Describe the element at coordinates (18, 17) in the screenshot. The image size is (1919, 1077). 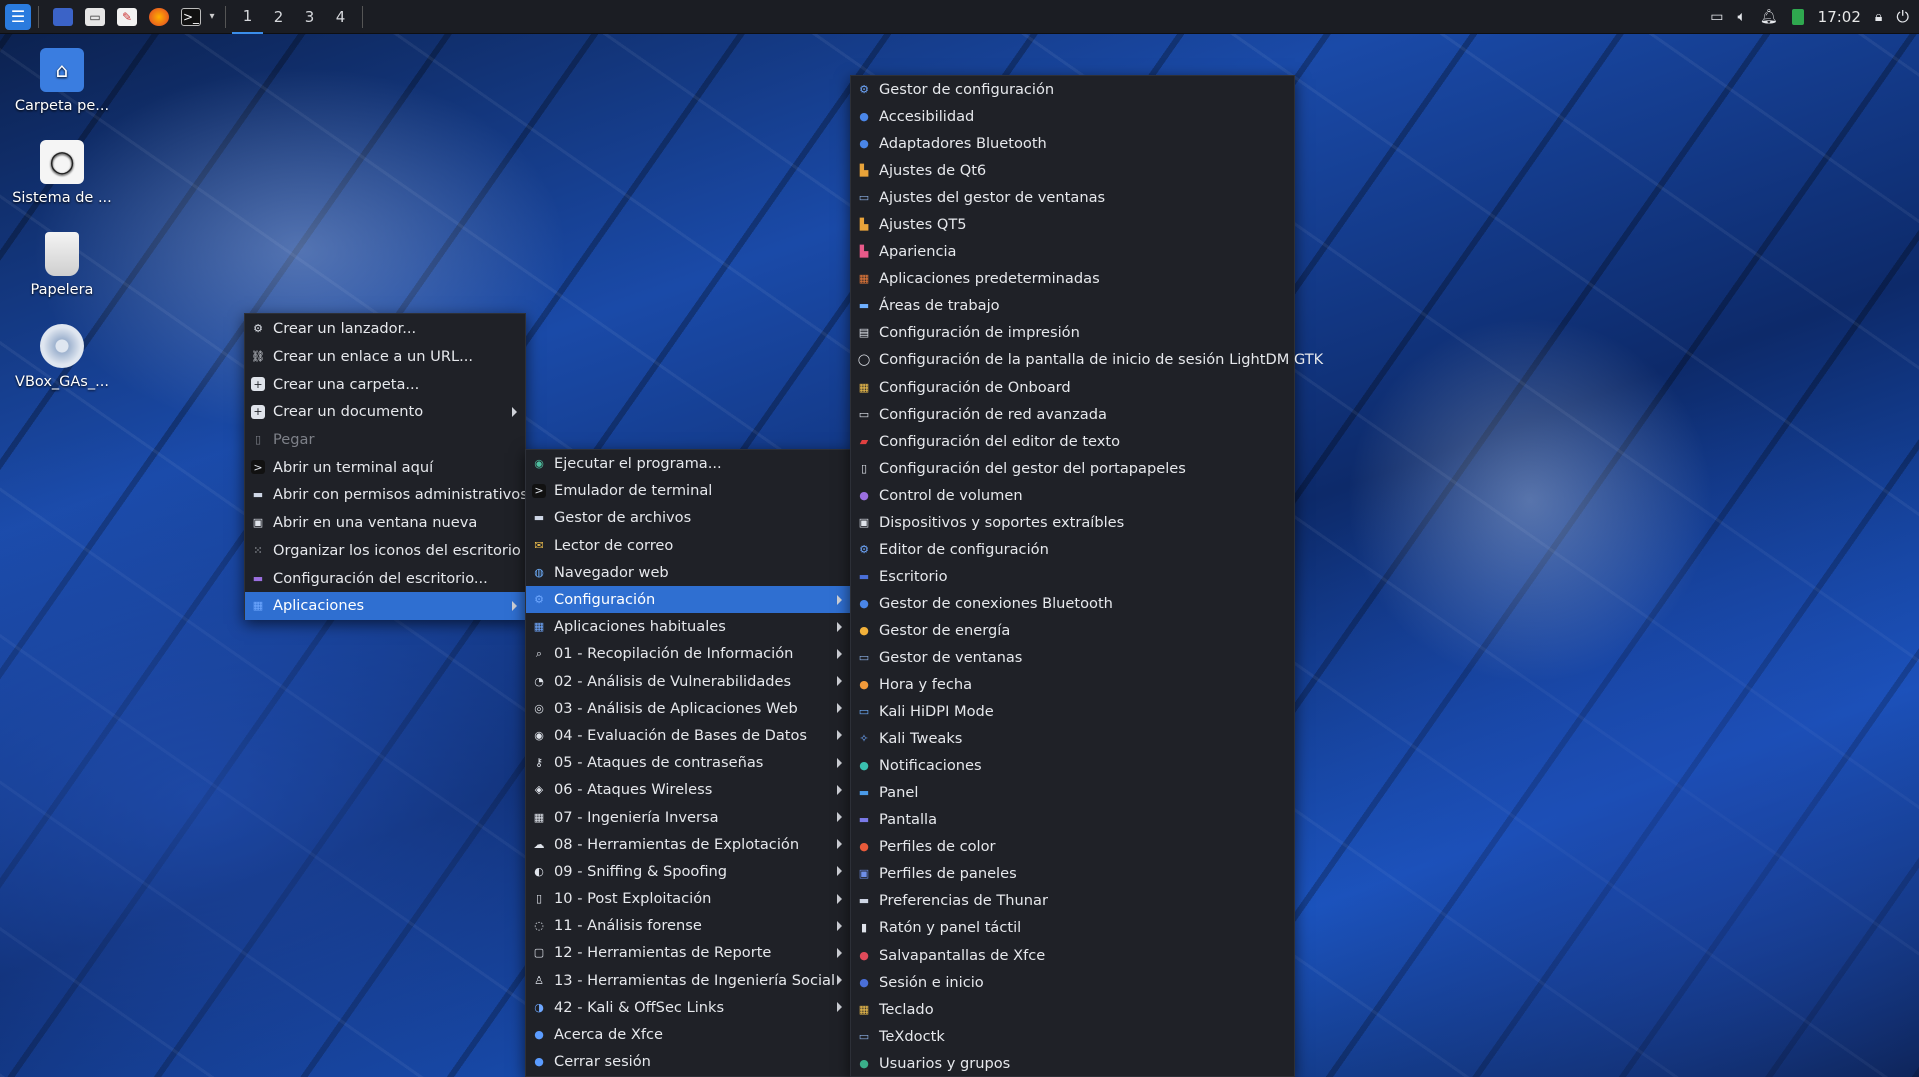
I see `kali-menu-button: ☰` at that location.